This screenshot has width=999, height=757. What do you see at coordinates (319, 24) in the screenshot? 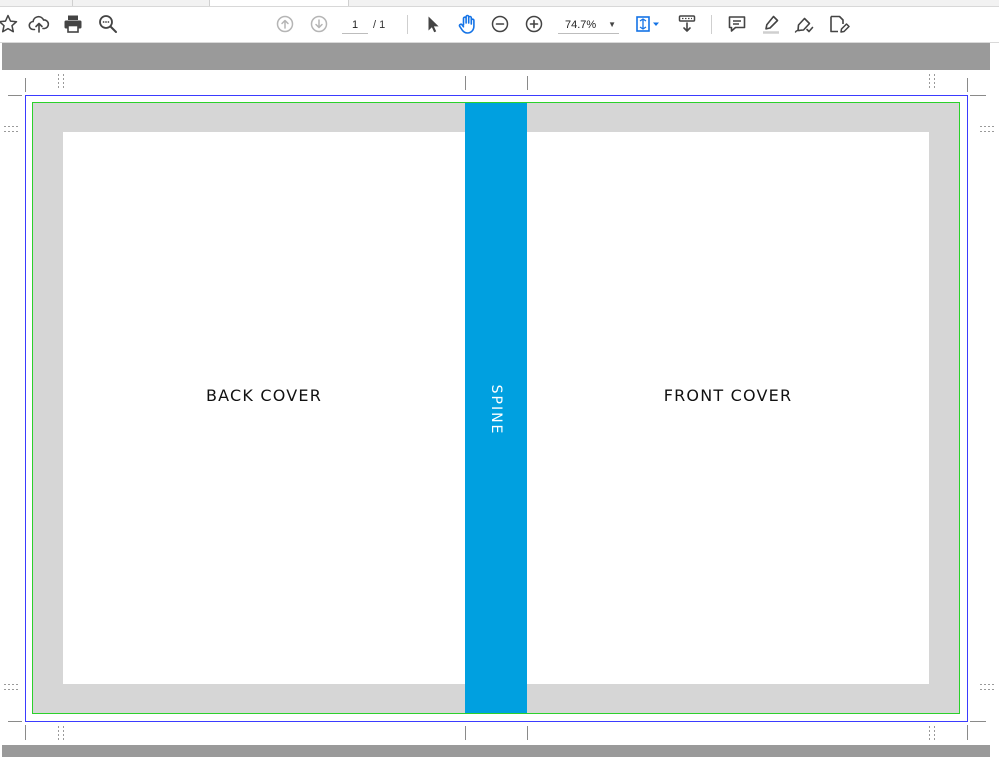
I see `page-down-icon` at bounding box center [319, 24].